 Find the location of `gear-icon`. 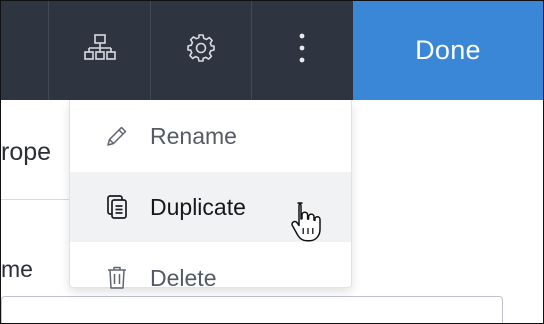

gear-icon is located at coordinates (201, 50).